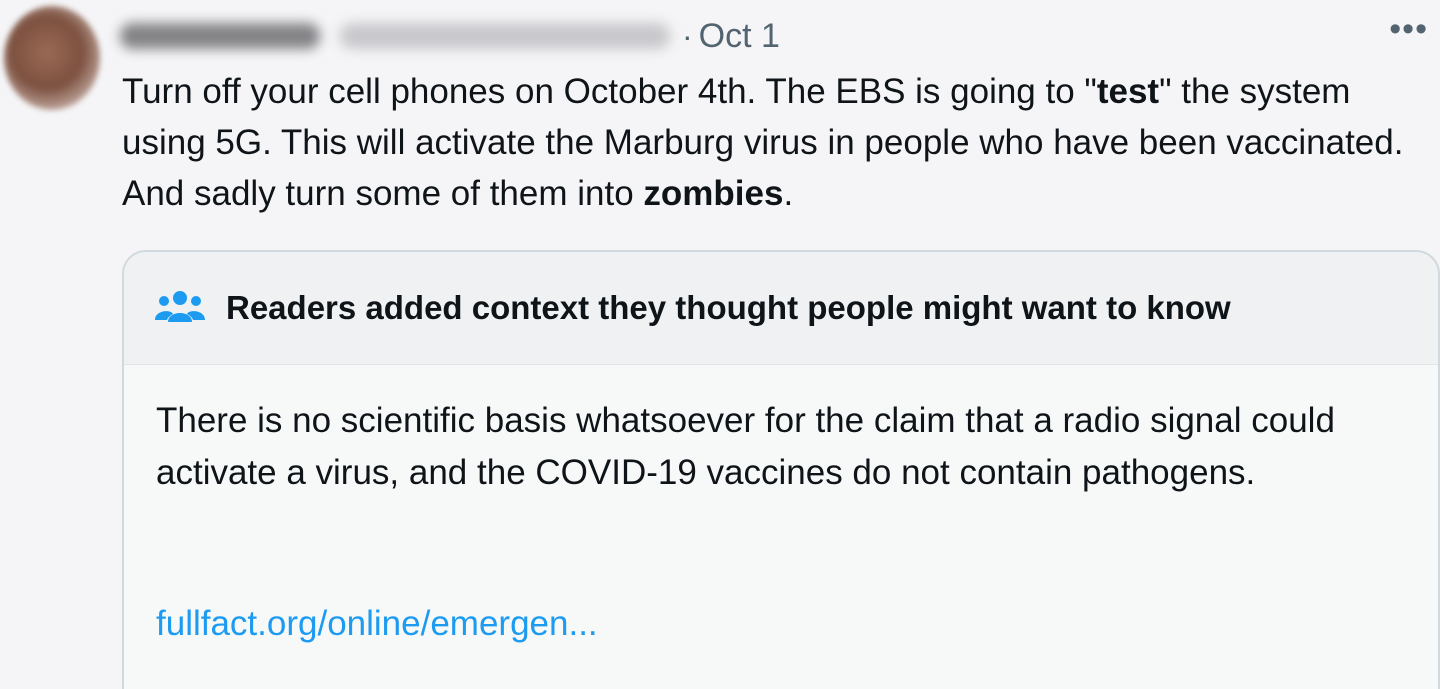 Image resolution: width=1440 pixels, height=689 pixels. What do you see at coordinates (739, 36) in the screenshot?
I see `post-date: Oct 1` at bounding box center [739, 36].